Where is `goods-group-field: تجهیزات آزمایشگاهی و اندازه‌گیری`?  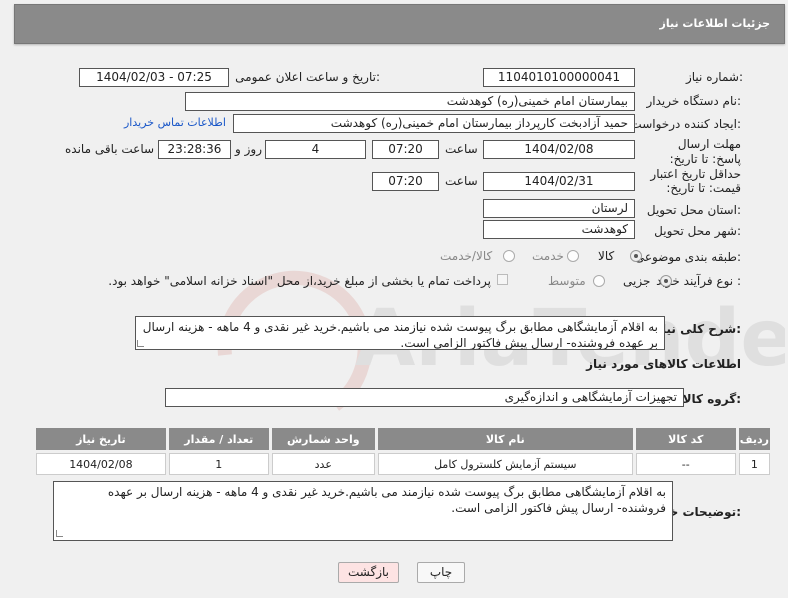 goods-group-field: تجهیزات آزمایشگاهی و اندازه‌گیری is located at coordinates (424, 397).